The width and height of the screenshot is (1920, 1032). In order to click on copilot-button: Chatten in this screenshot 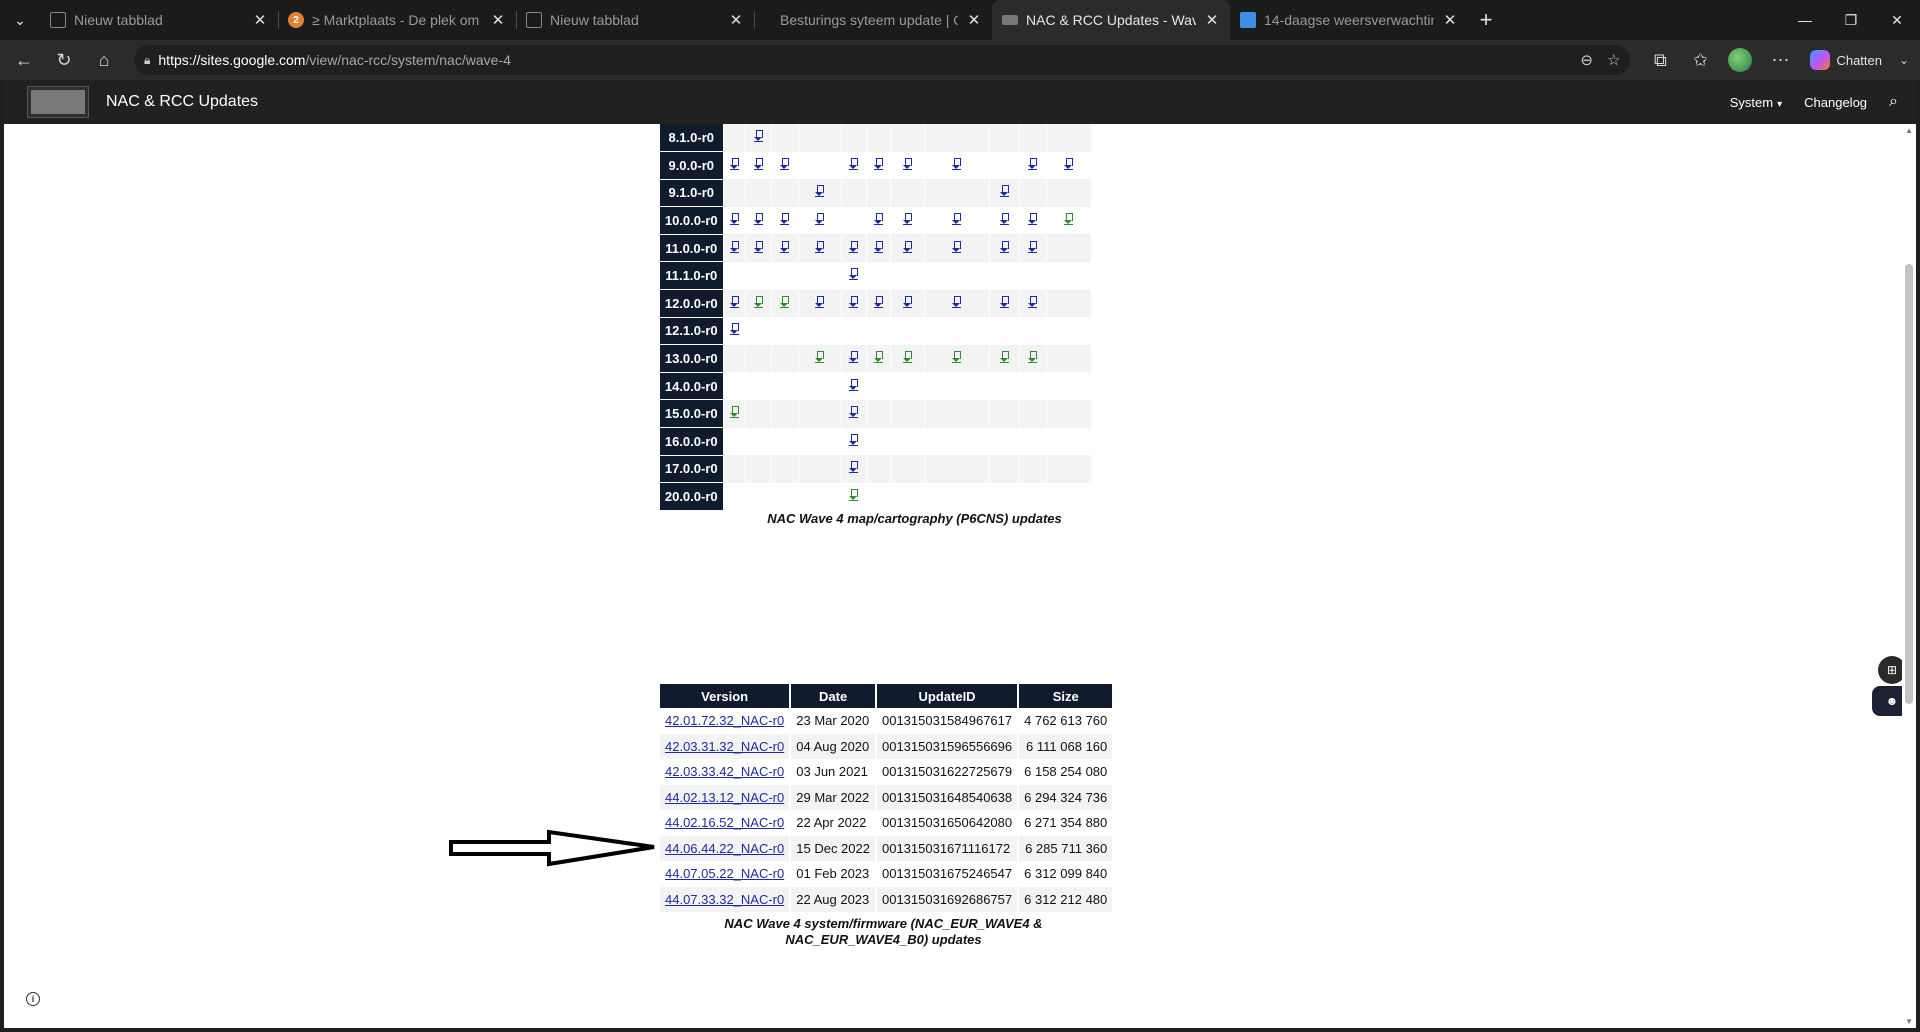, I will do `click(1846, 60)`.